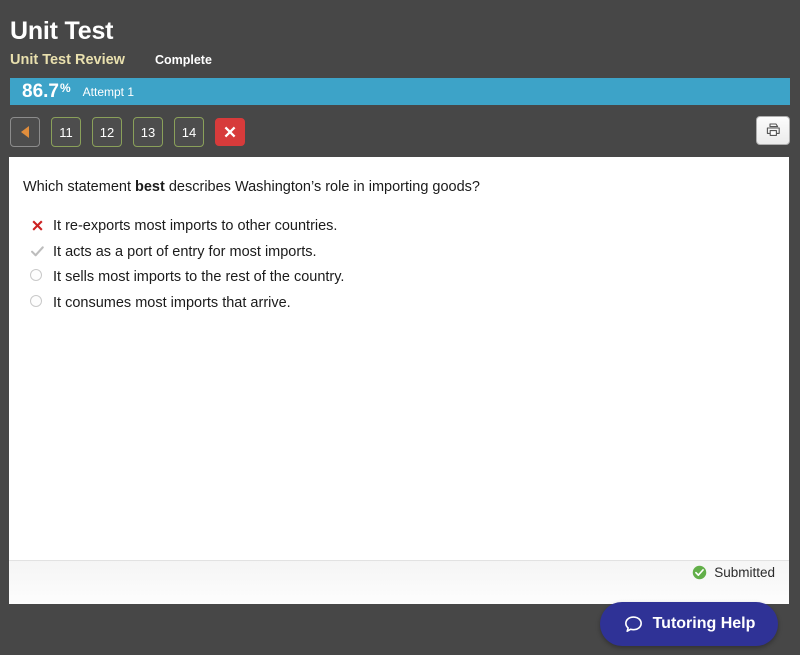 This screenshot has width=800, height=655. I want to click on option-label: It consumes most imports that arrive., so click(172, 302).